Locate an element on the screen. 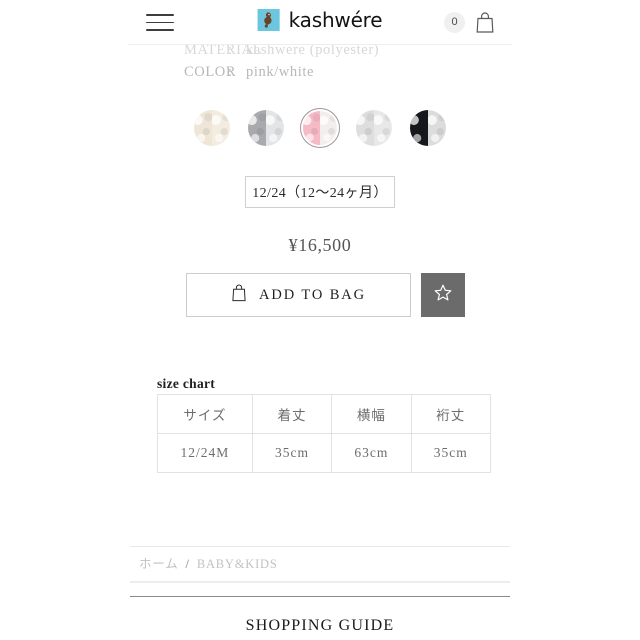 This screenshot has width=640, height=640. table-header-cell: 横幅 is located at coordinates (371, 414).